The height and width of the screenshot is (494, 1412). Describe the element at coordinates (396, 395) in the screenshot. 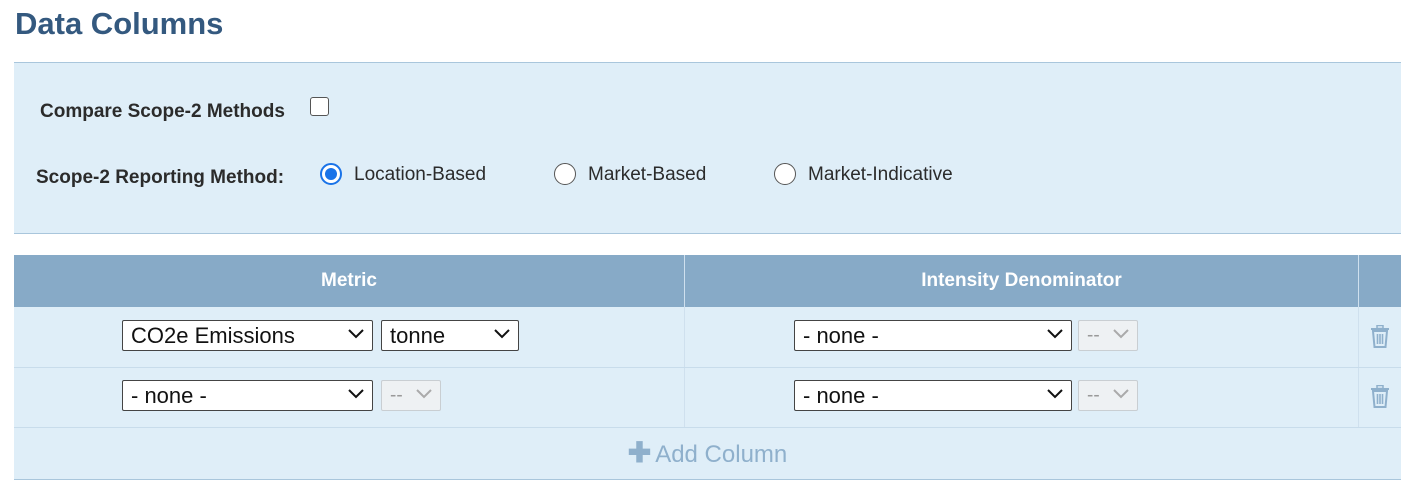

I see `unit-select-value: --` at that location.